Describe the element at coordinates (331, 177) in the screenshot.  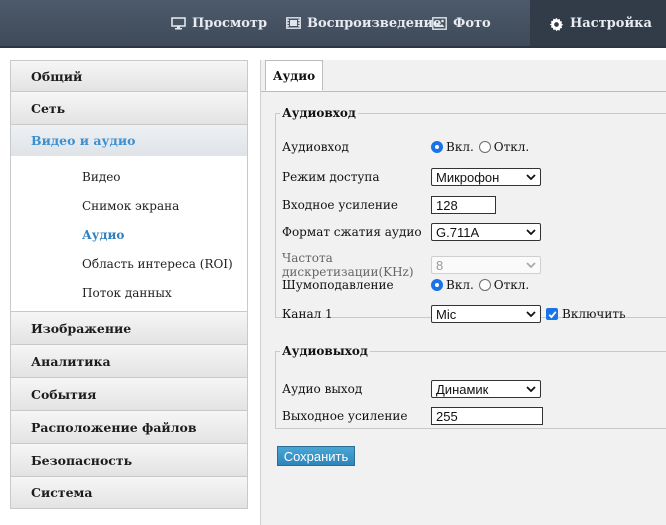
I see `access-mode-label: Режим доступа` at that location.